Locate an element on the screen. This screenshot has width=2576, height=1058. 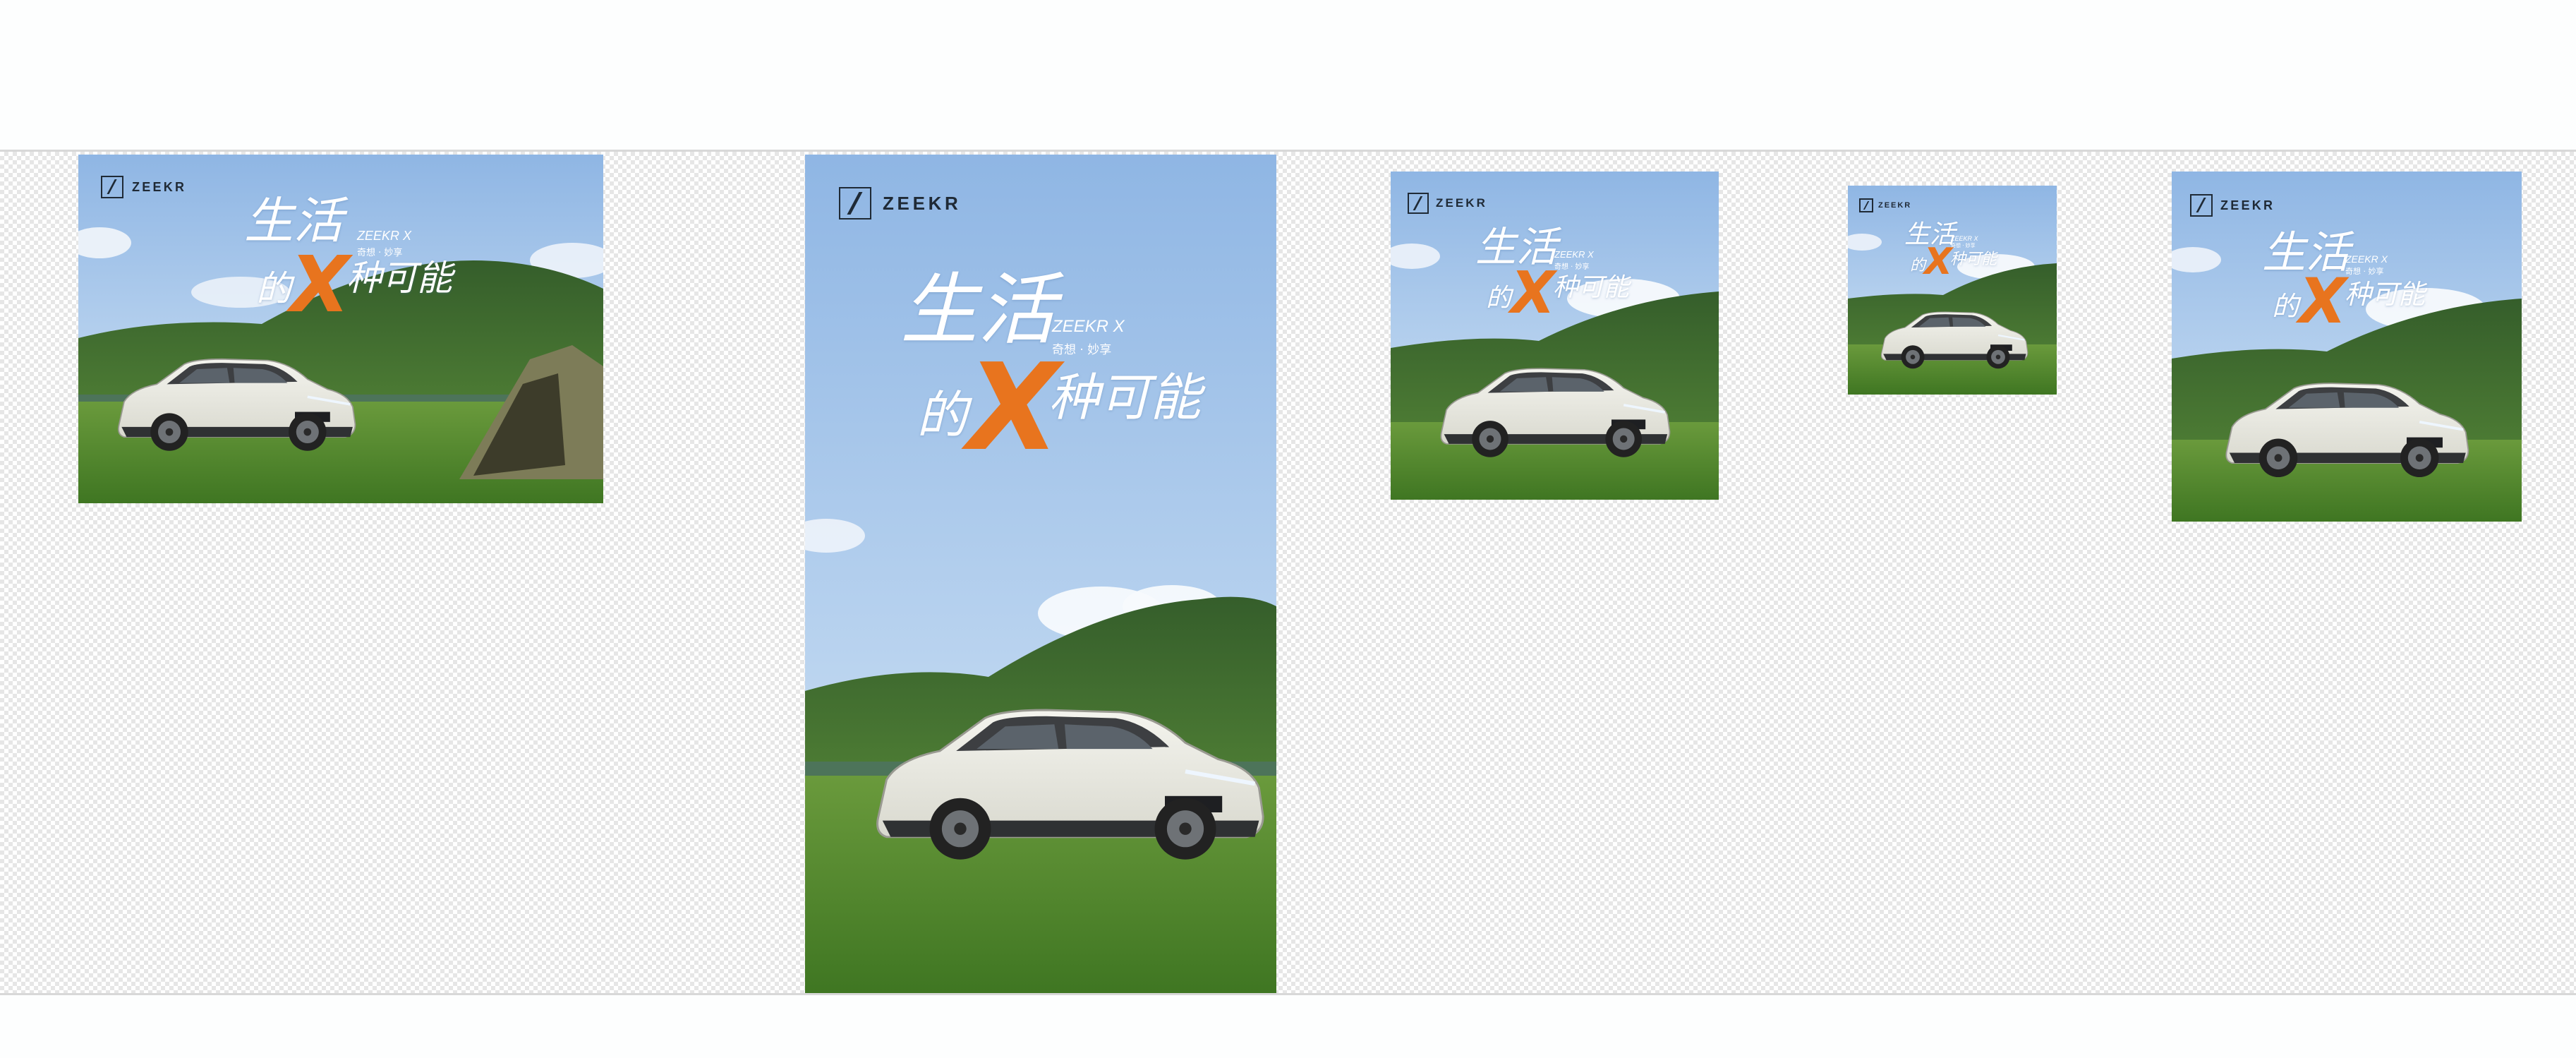
poster-square-large: ZEEKR 生活 的 X 种可能 ZEEKR X 奇想 · 妙享 is located at coordinates (1555, 336).